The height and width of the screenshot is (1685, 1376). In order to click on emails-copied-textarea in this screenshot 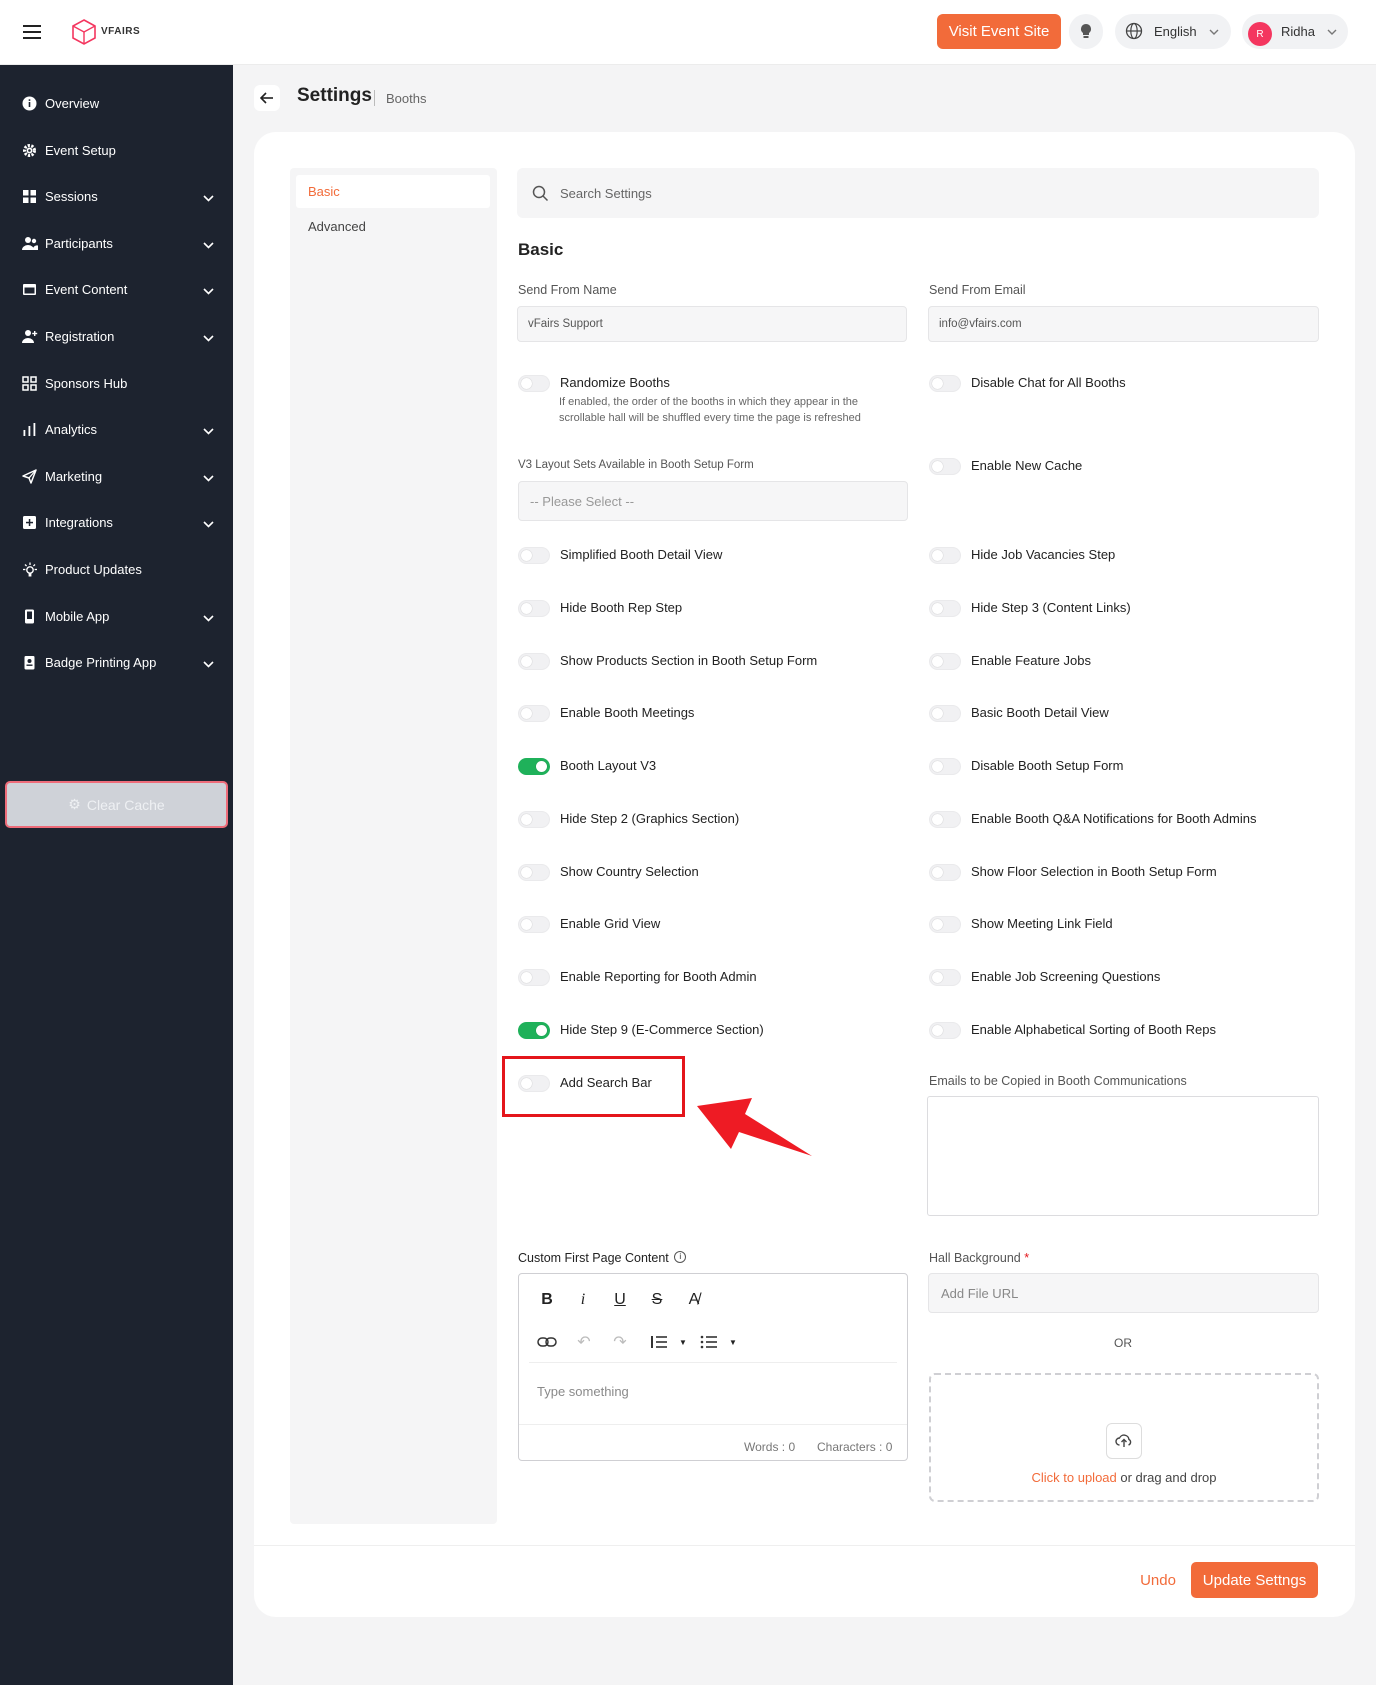, I will do `click(1123, 1156)`.